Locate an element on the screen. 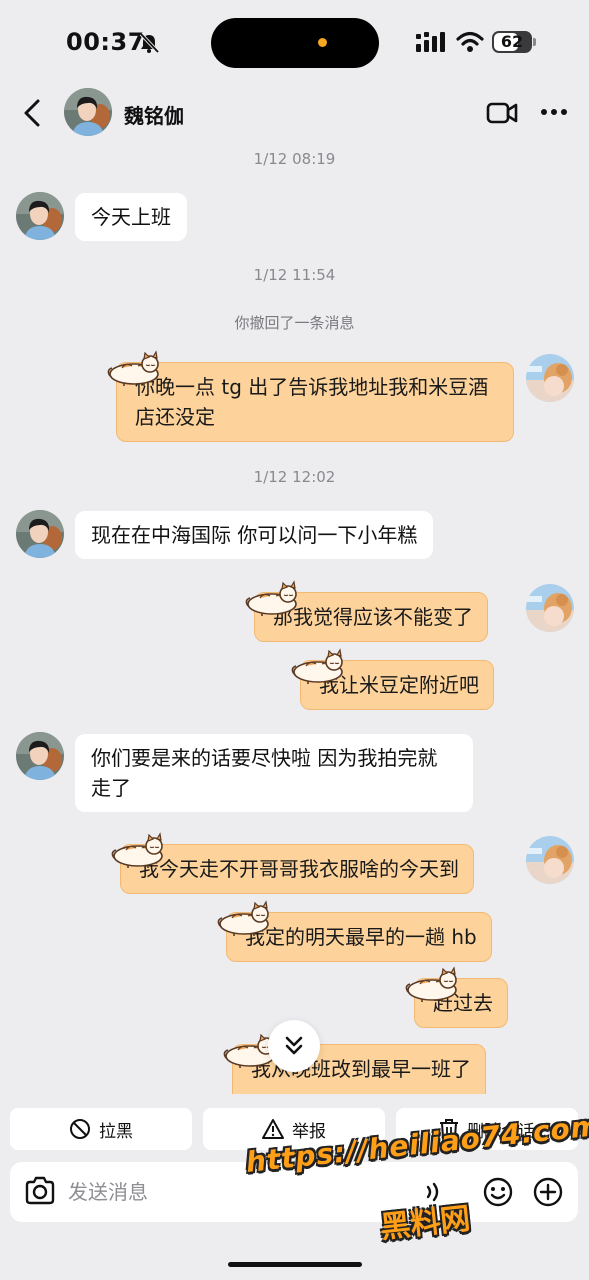 The width and height of the screenshot is (589, 1280). more-dots-icon is located at coordinates (554, 112).